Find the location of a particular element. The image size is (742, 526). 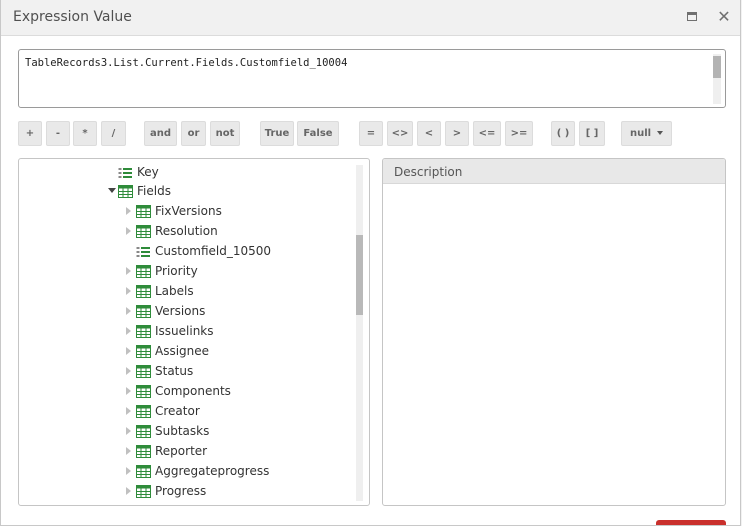

tree-item-label: Customfield_10500 is located at coordinates (213, 251).